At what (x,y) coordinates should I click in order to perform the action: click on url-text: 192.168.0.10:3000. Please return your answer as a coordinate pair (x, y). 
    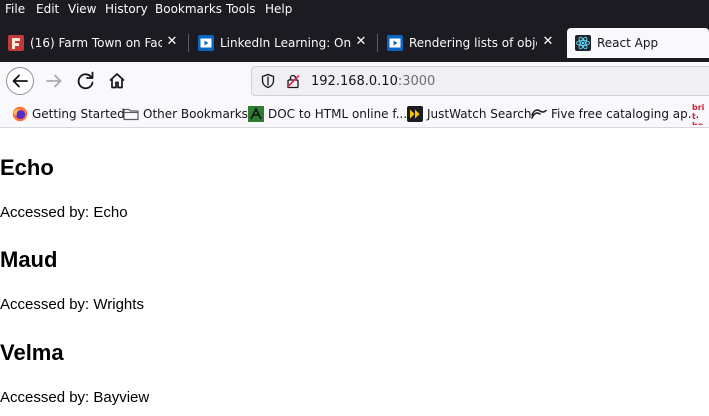
    Looking at the image, I should click on (373, 81).